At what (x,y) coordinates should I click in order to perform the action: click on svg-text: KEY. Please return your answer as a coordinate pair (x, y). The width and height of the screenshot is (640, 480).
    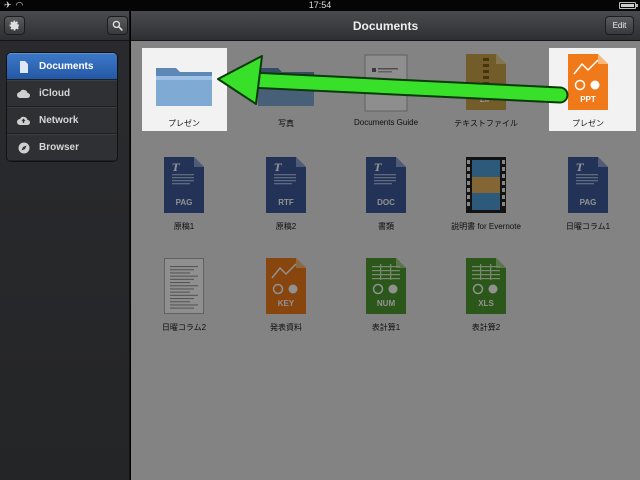
    Looking at the image, I should click on (286, 303).